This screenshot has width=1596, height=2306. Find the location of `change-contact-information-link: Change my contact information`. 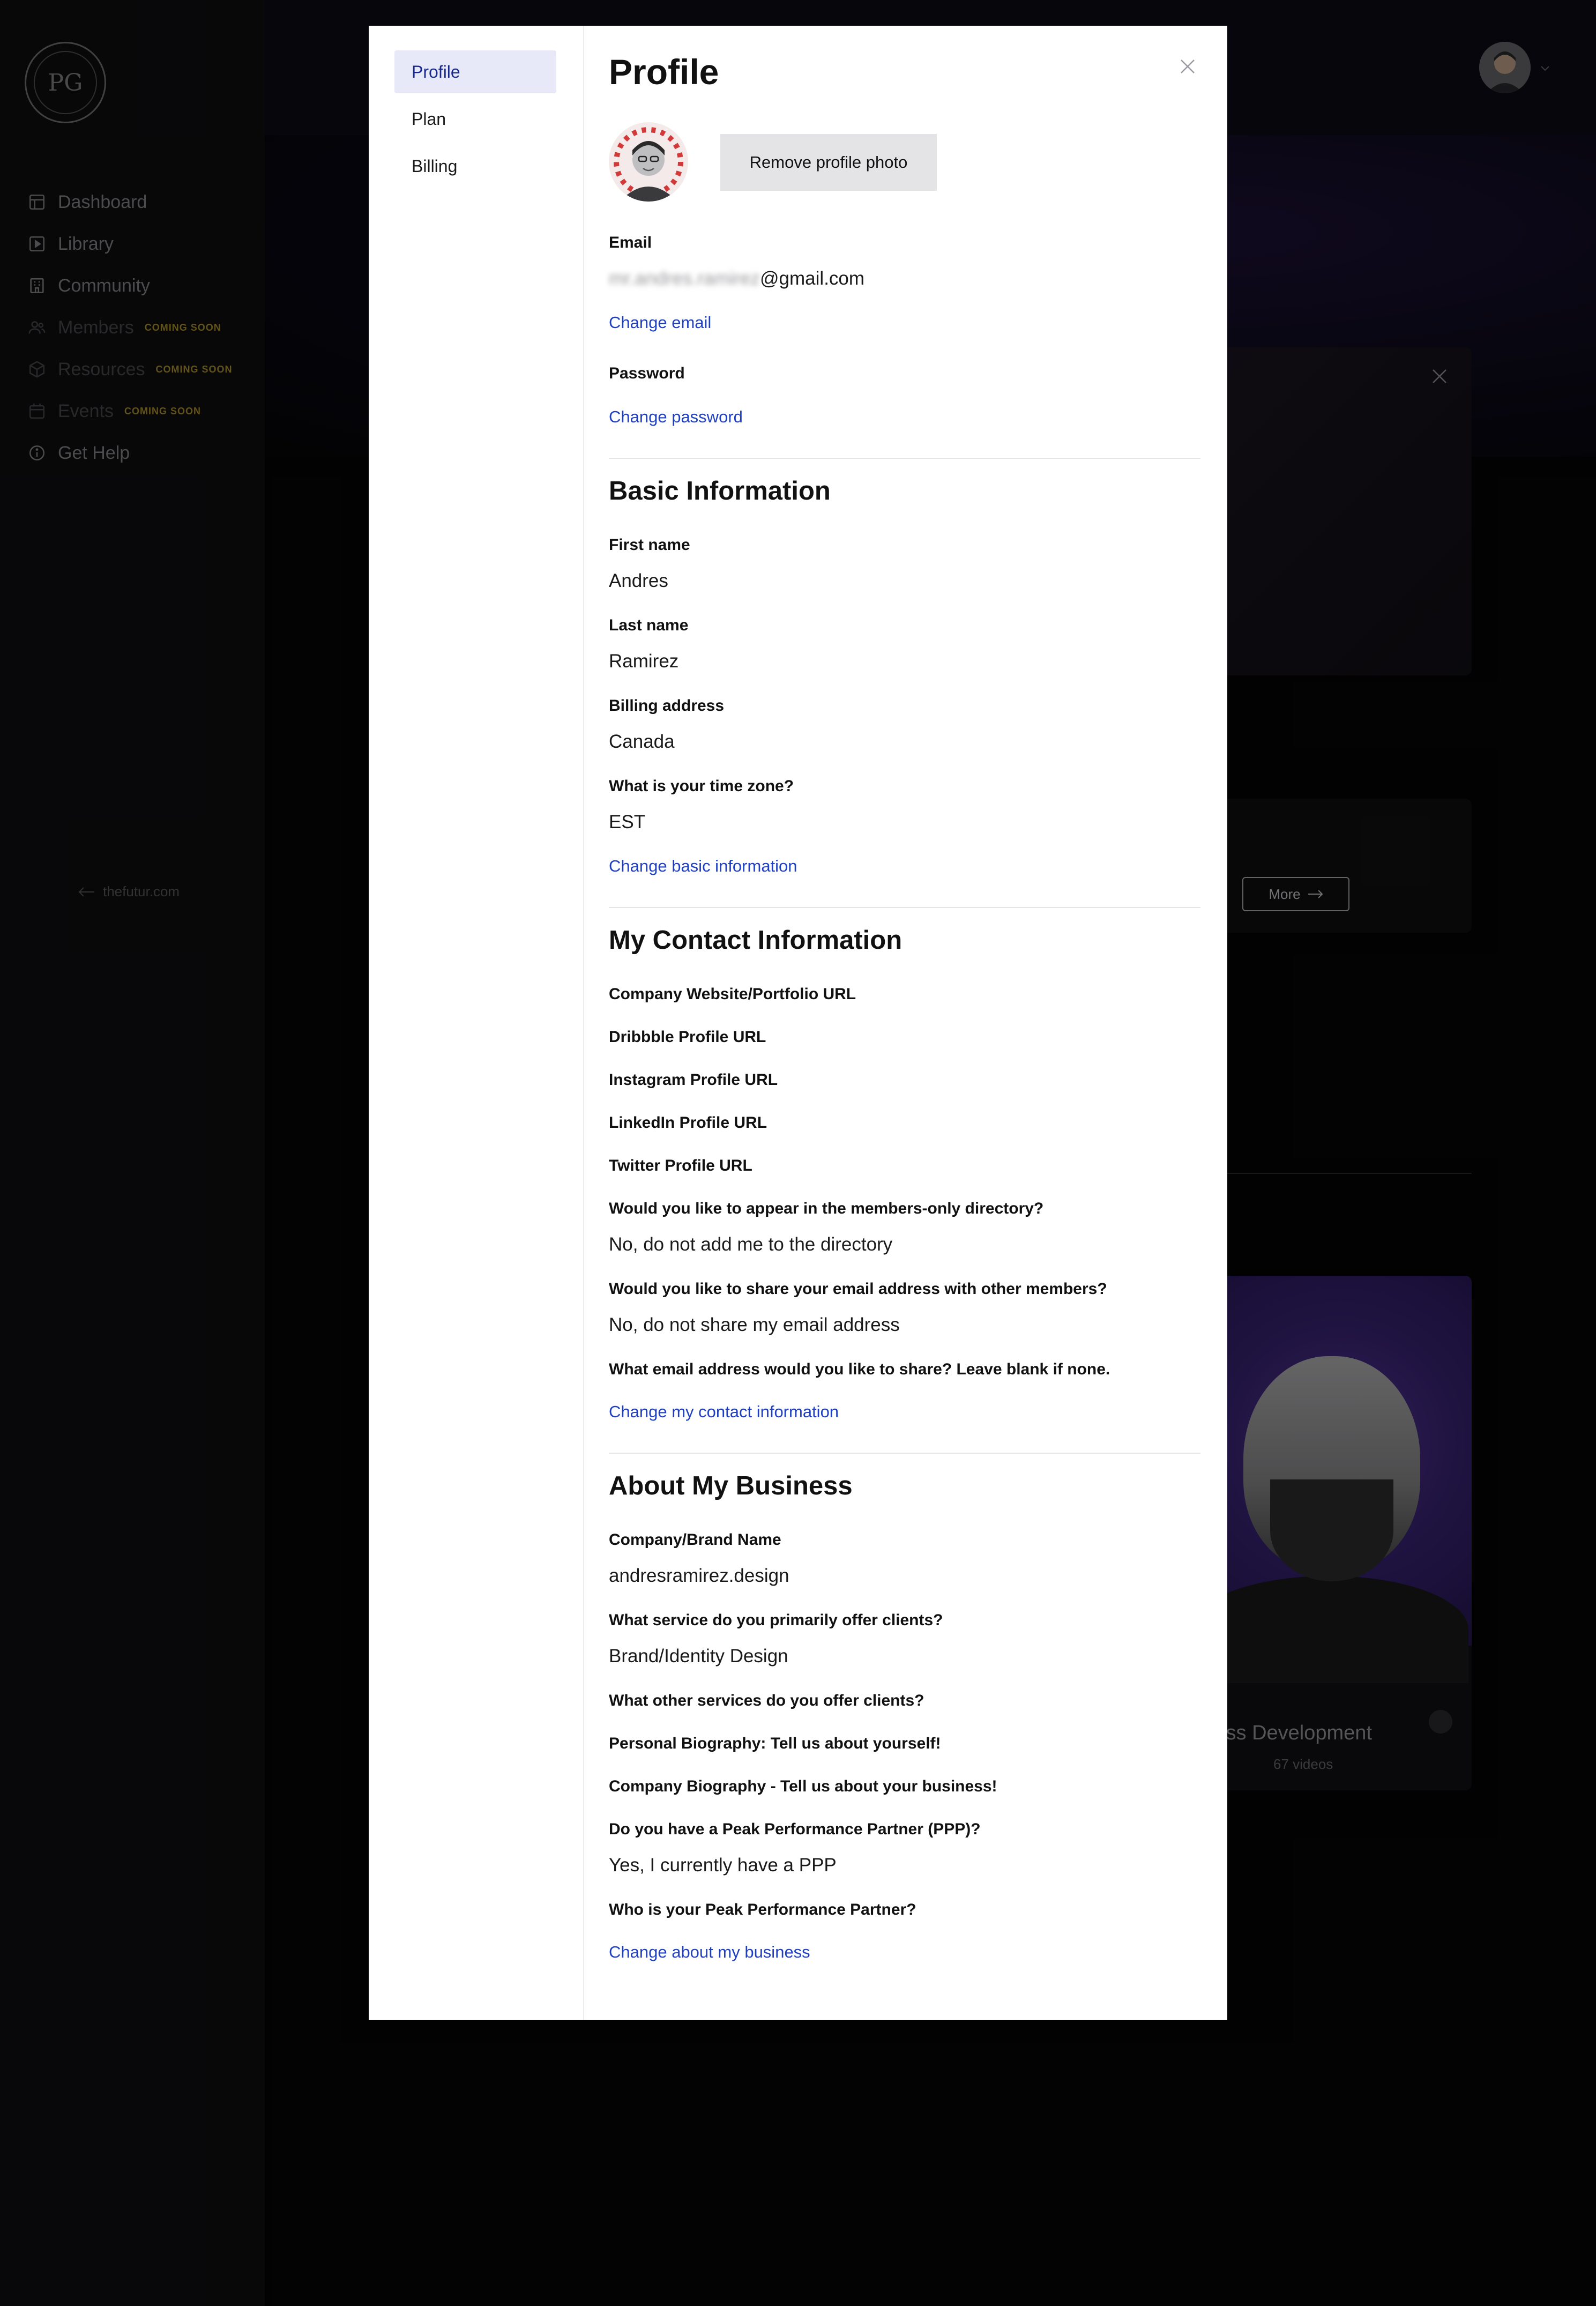

change-contact-information-link: Change my contact information is located at coordinates (724, 1412).